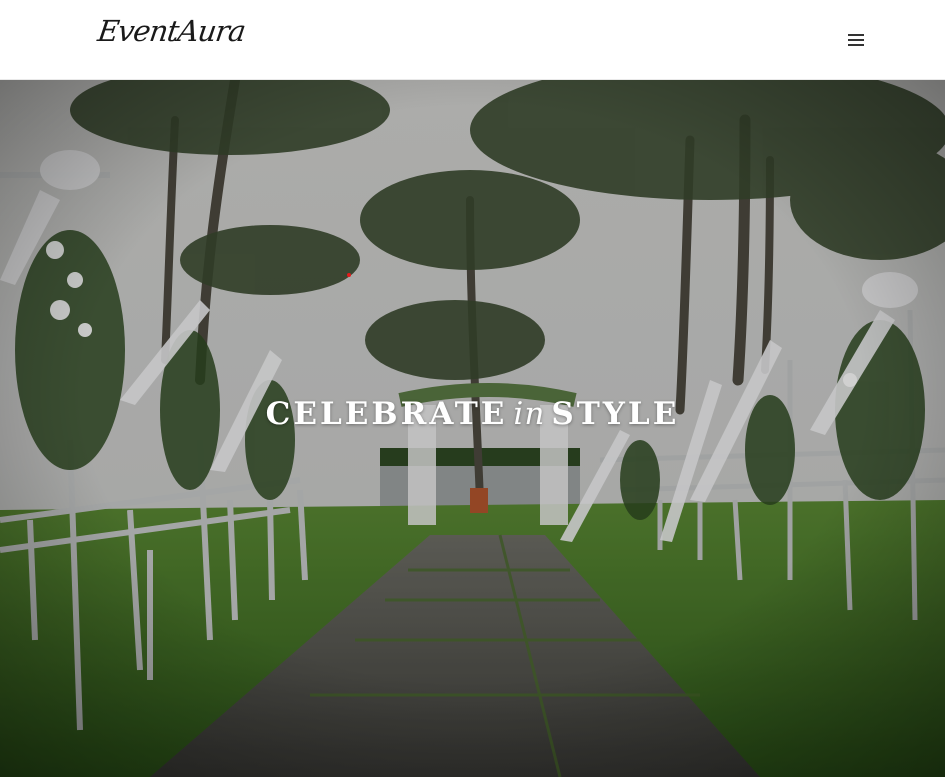  Describe the element at coordinates (856, 40) in the screenshot. I see `hamburger-menu-icon` at that location.